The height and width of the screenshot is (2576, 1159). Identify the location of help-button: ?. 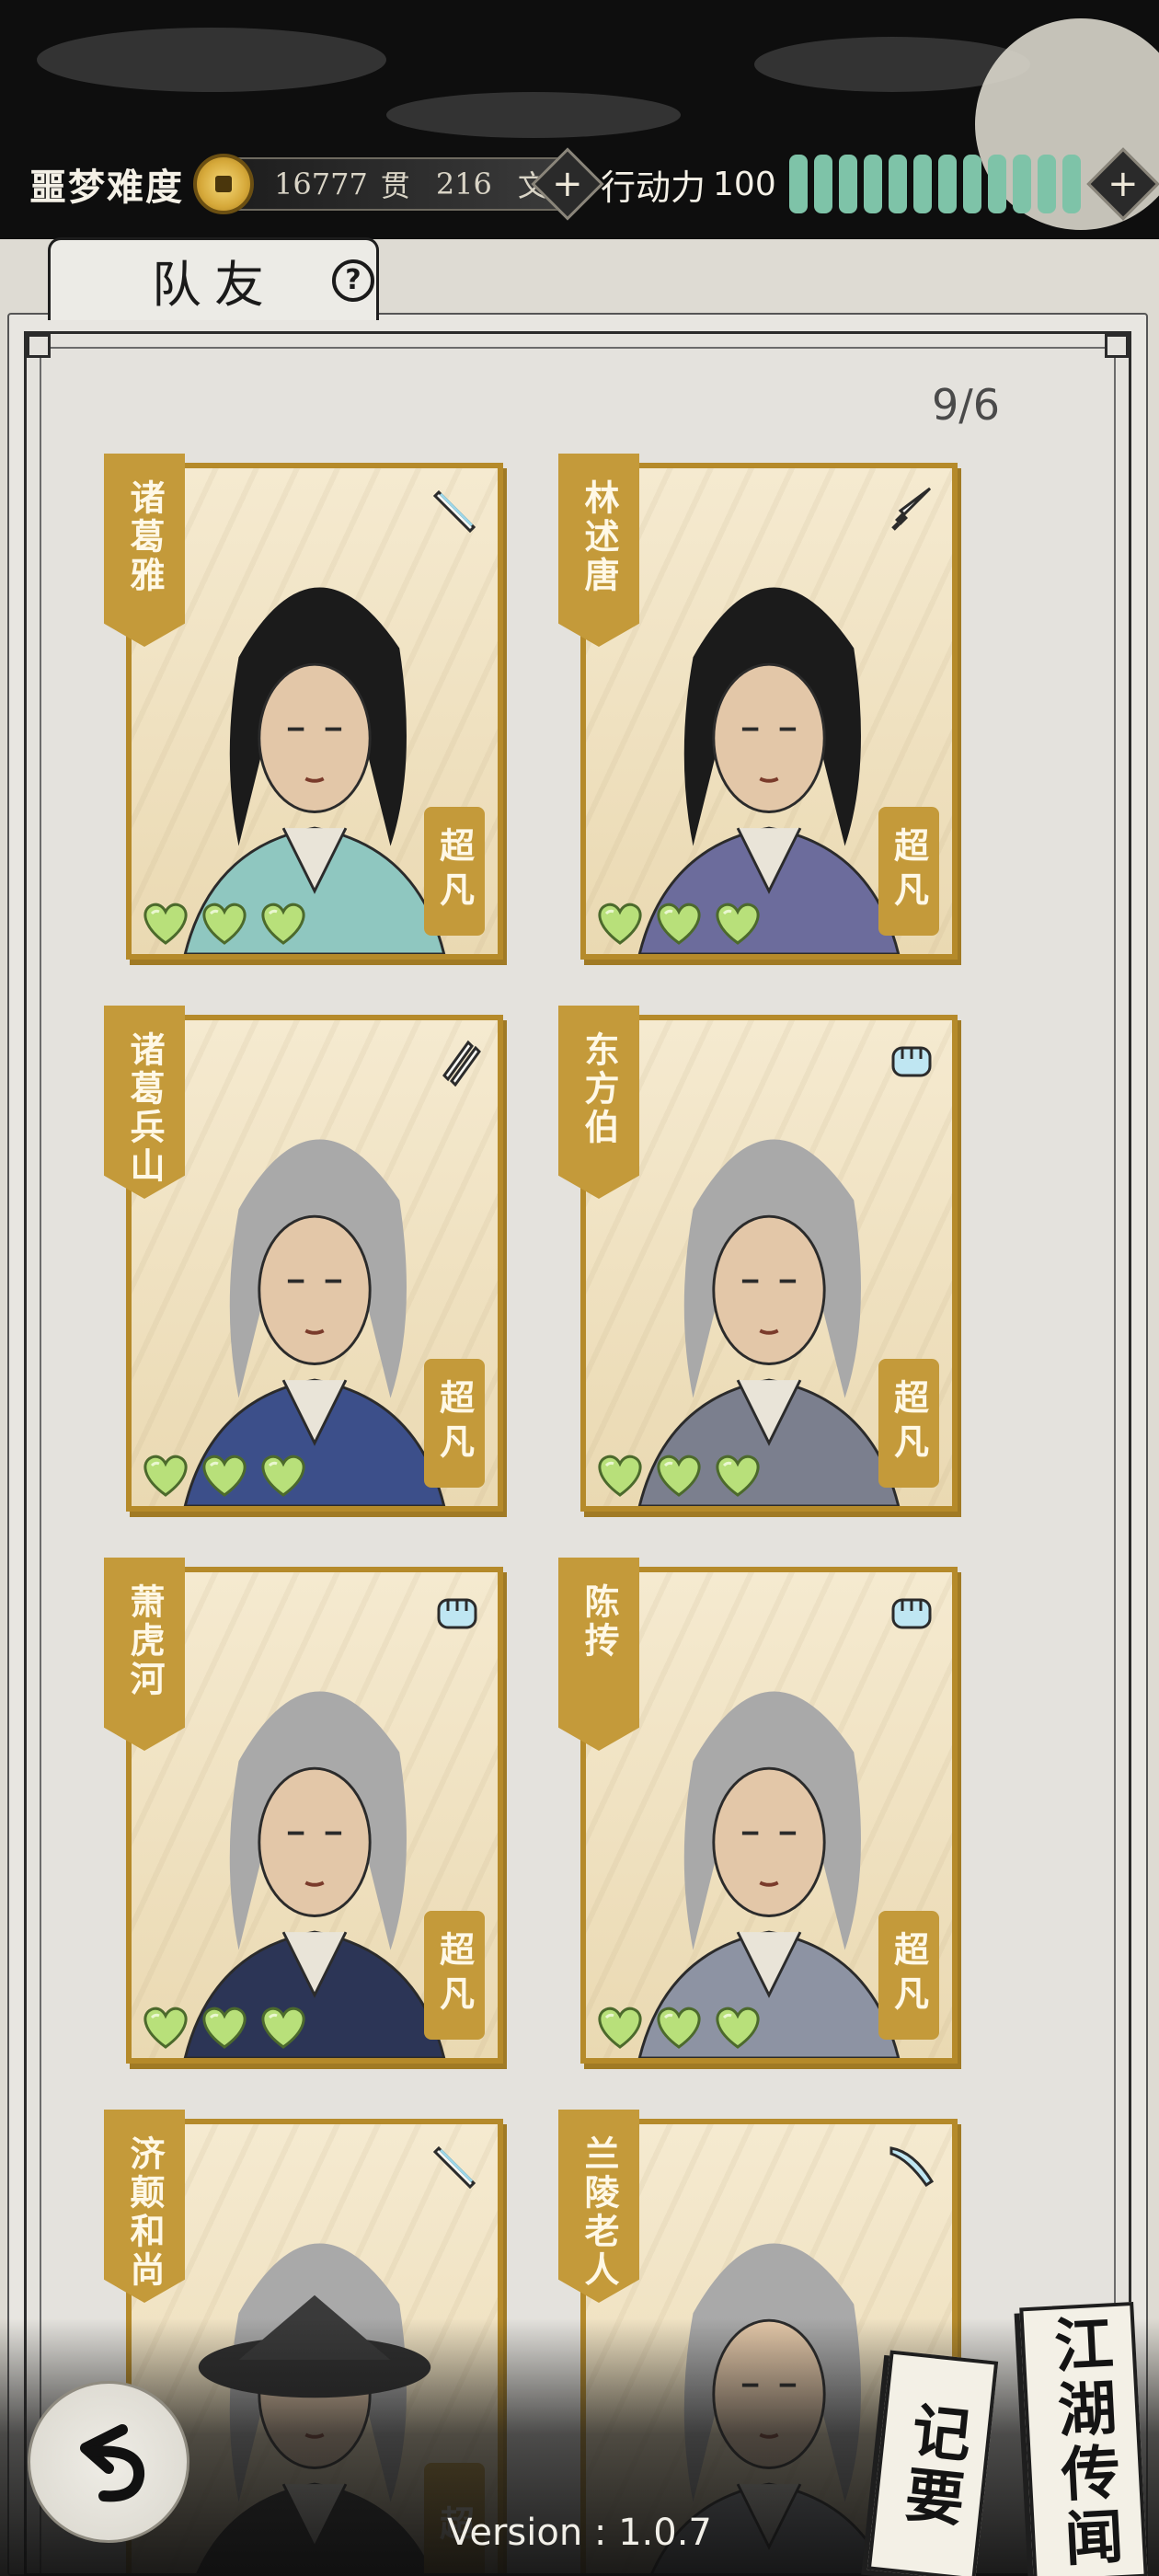
(353, 280).